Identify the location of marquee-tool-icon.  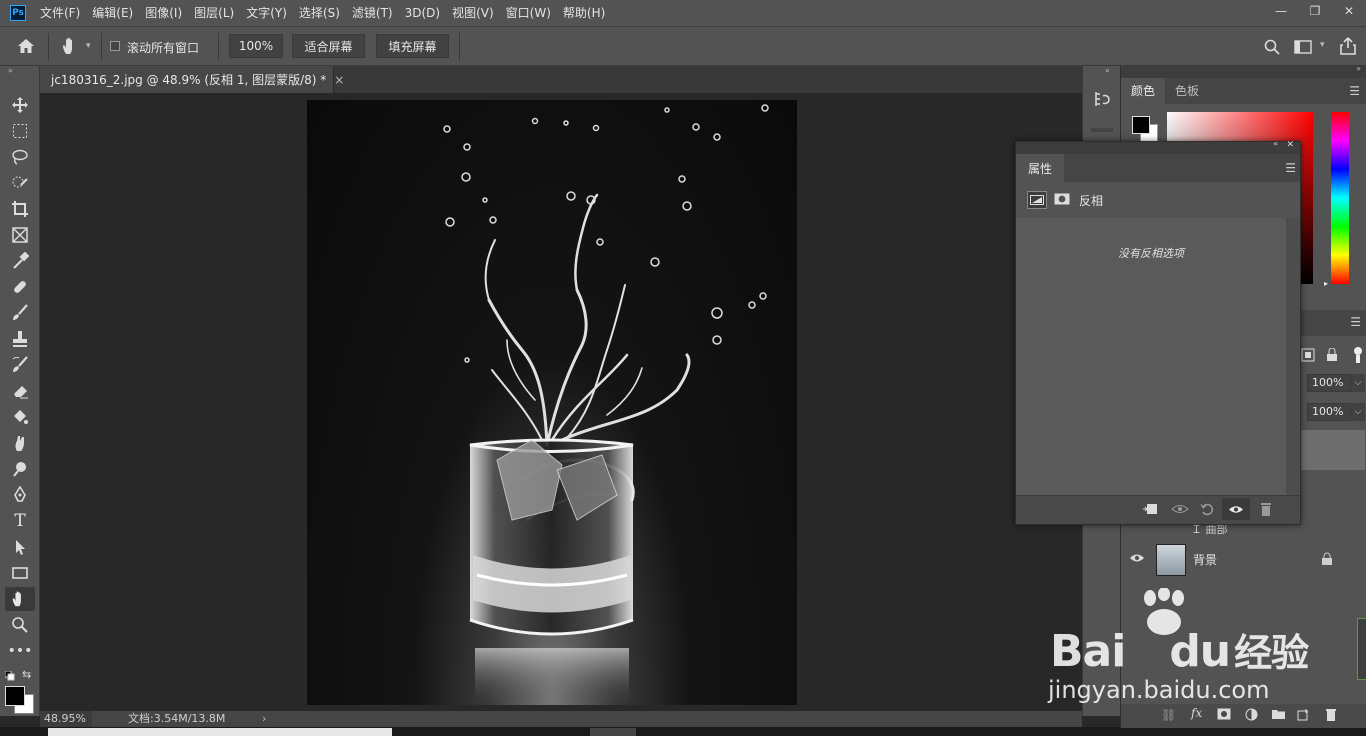
(20, 131).